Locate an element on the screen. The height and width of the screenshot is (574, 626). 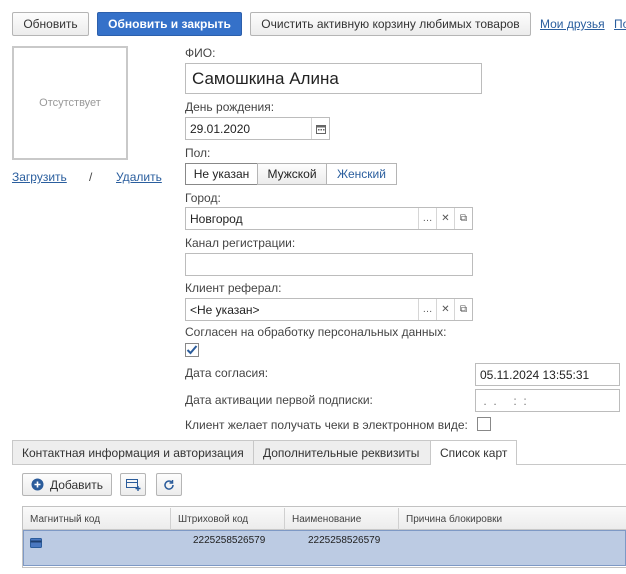
add-row-button is located at coordinates (133, 484).